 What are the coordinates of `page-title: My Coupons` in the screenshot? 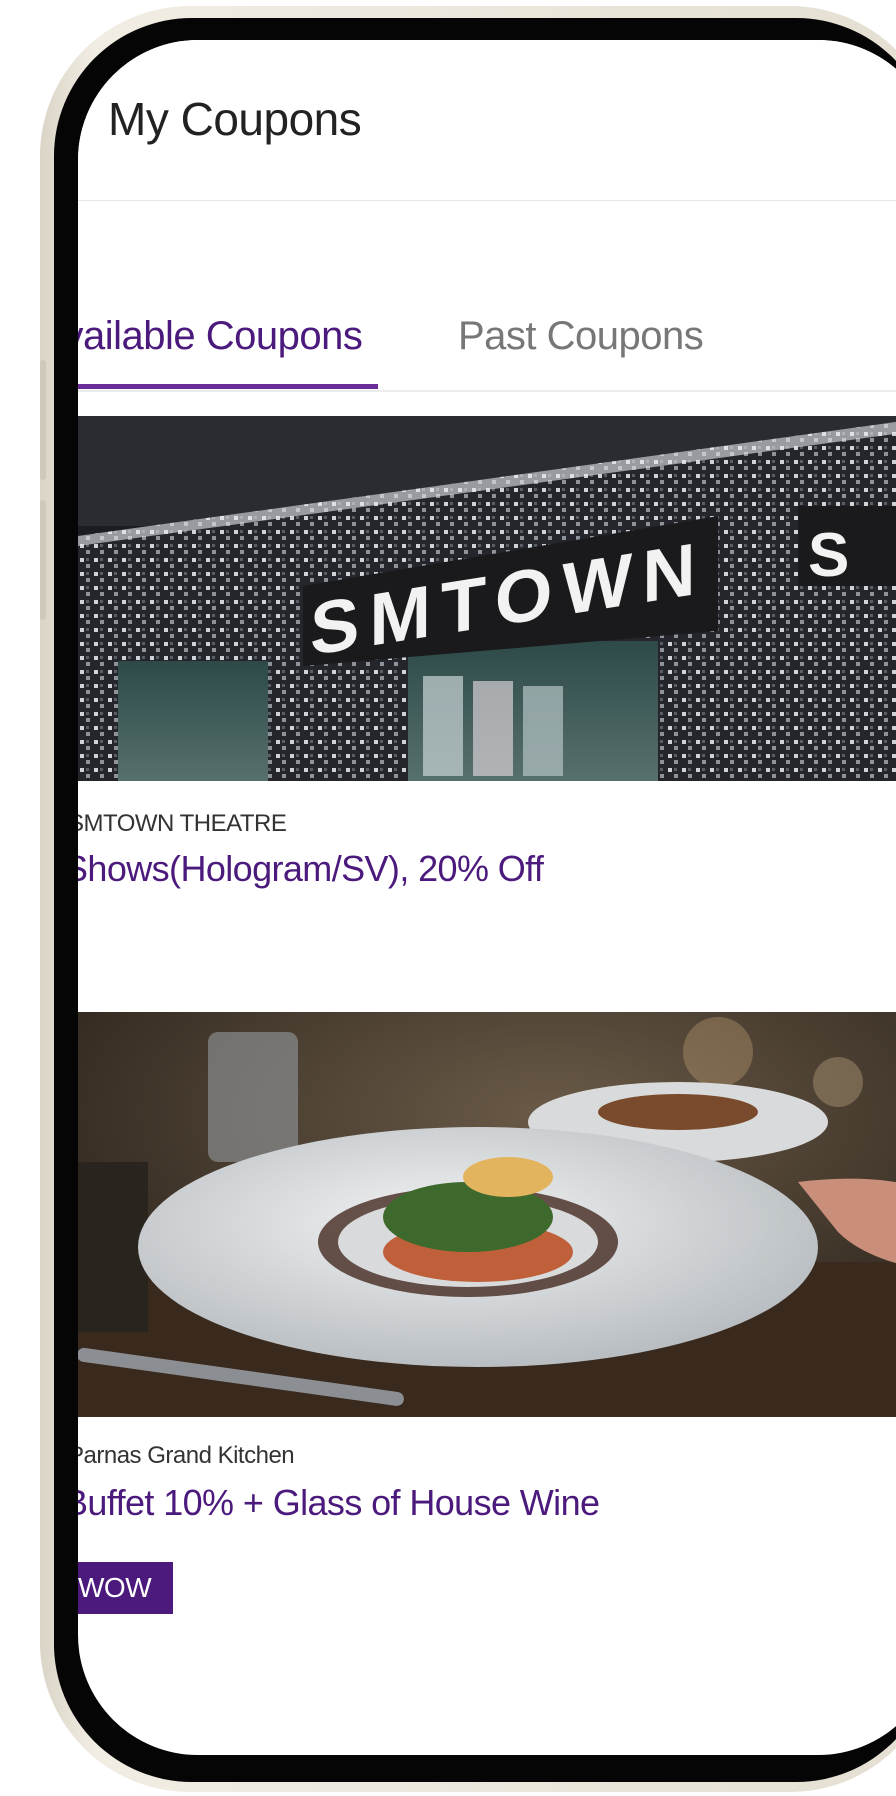 It's located at (235, 119).